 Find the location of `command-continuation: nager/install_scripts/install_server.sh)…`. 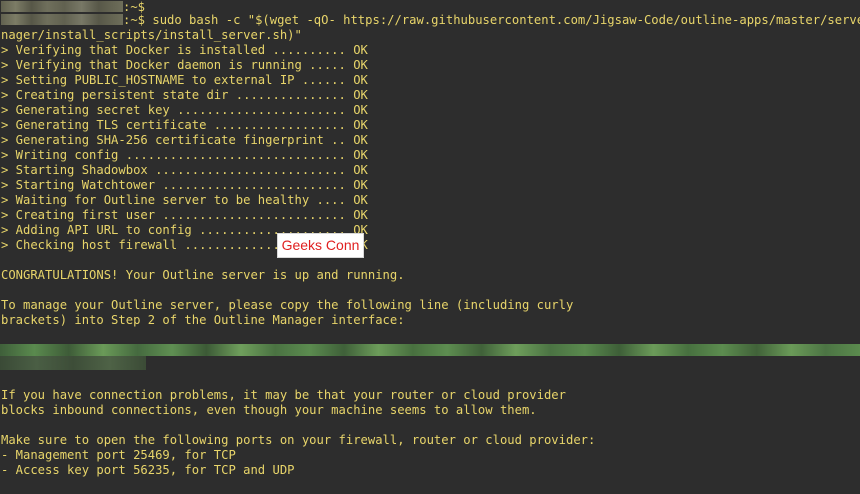

command-continuation: nager/install_scripts/install_server.sh)… is located at coordinates (151, 35).